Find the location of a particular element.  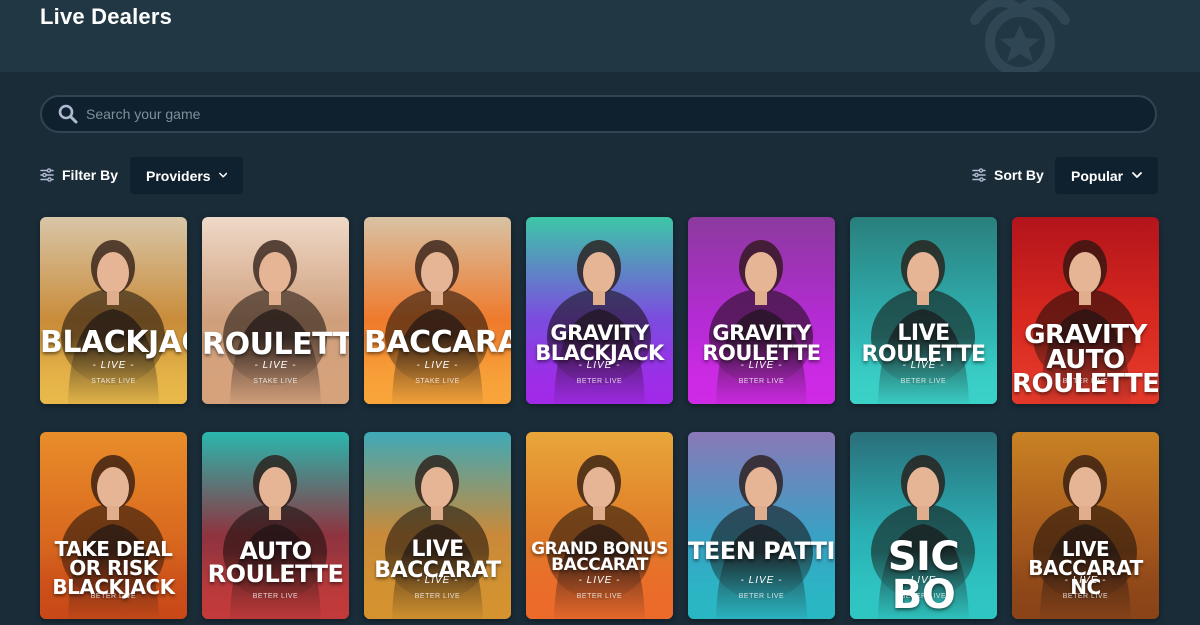

game-card: GRAVITY ROULETTE - LIVE - BETER LIVE is located at coordinates (761, 310).